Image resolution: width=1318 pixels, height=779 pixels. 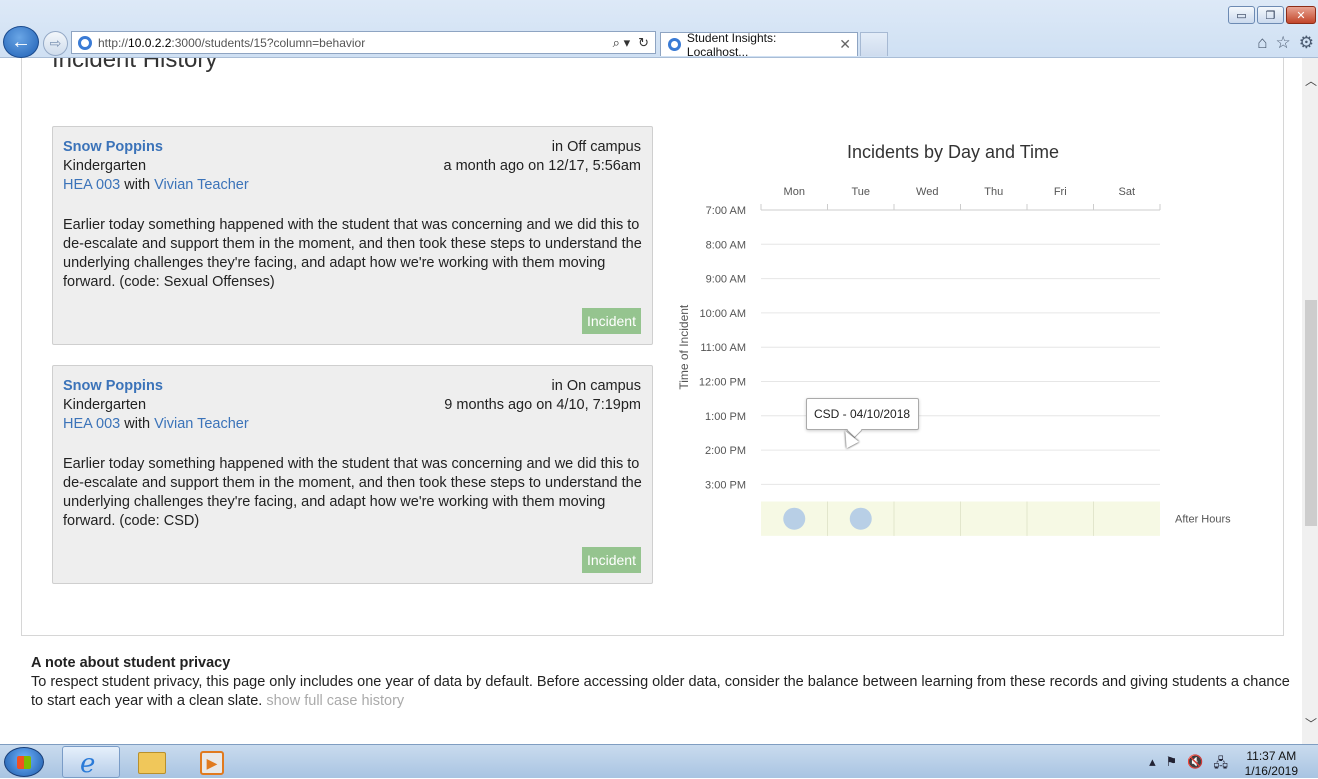 I want to click on taskbar-ie: e, so click(x=91, y=762).